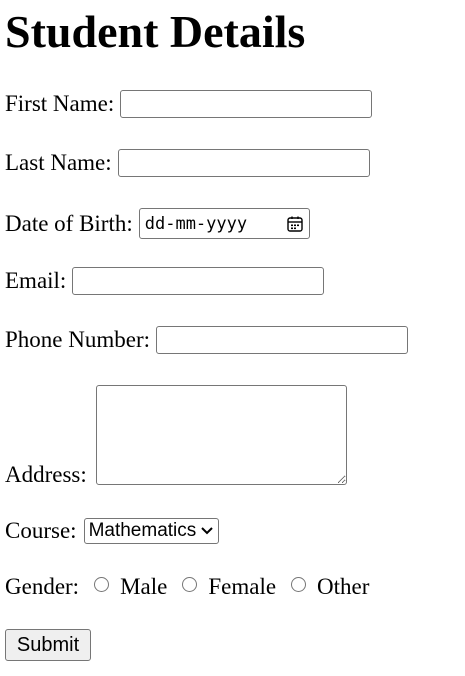 This screenshot has height=676, width=465. Describe the element at coordinates (142, 530) in the screenshot. I see `course-selected-value: Mathematics` at that location.